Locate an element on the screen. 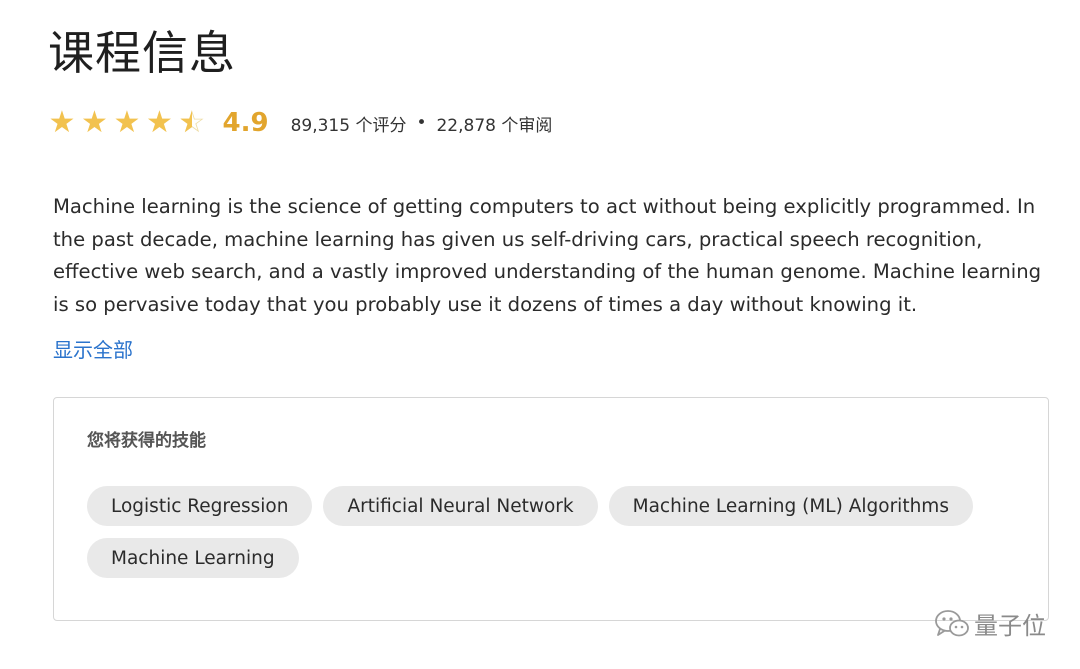 The image size is (1080, 669). star-rating: ★ ★ ★ ★ ☆ ★ is located at coordinates (127, 123).